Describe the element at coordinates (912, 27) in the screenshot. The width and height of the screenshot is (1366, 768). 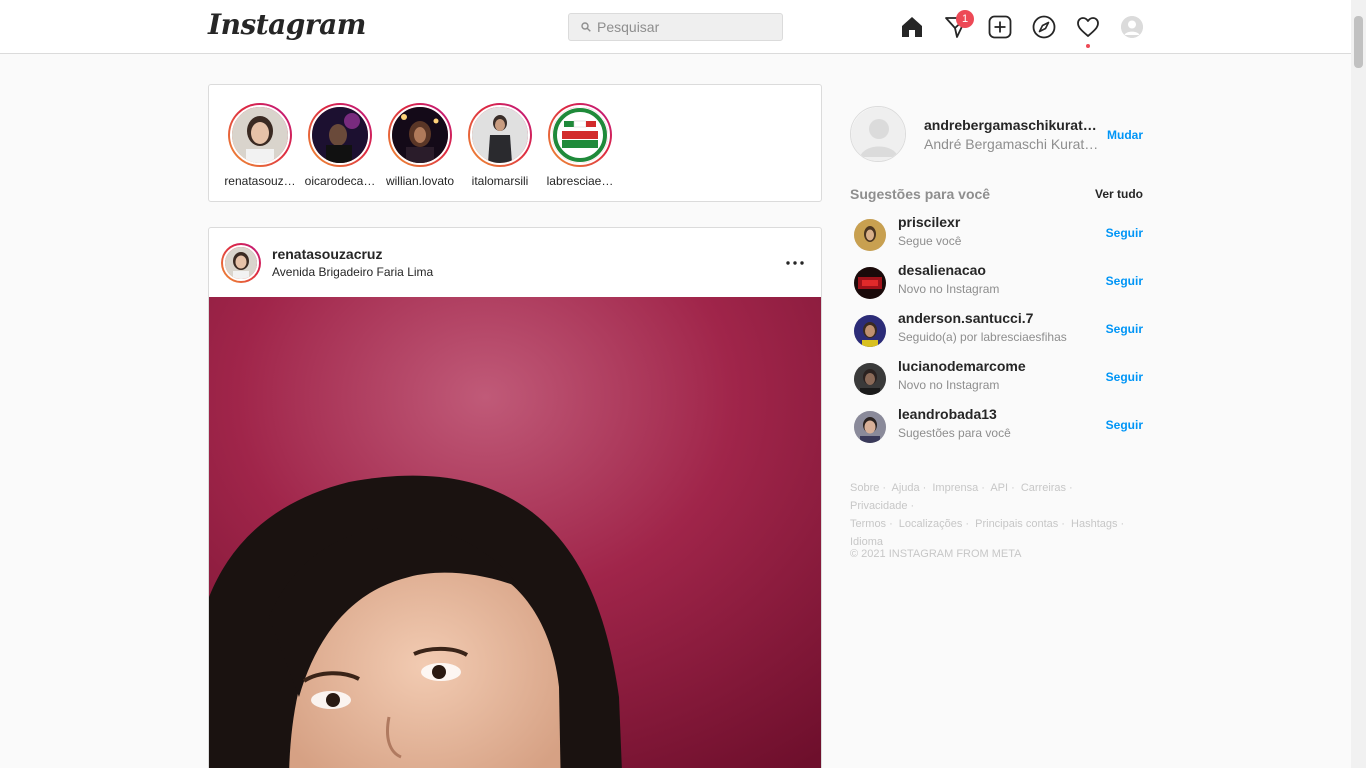
I see `home-icon` at that location.